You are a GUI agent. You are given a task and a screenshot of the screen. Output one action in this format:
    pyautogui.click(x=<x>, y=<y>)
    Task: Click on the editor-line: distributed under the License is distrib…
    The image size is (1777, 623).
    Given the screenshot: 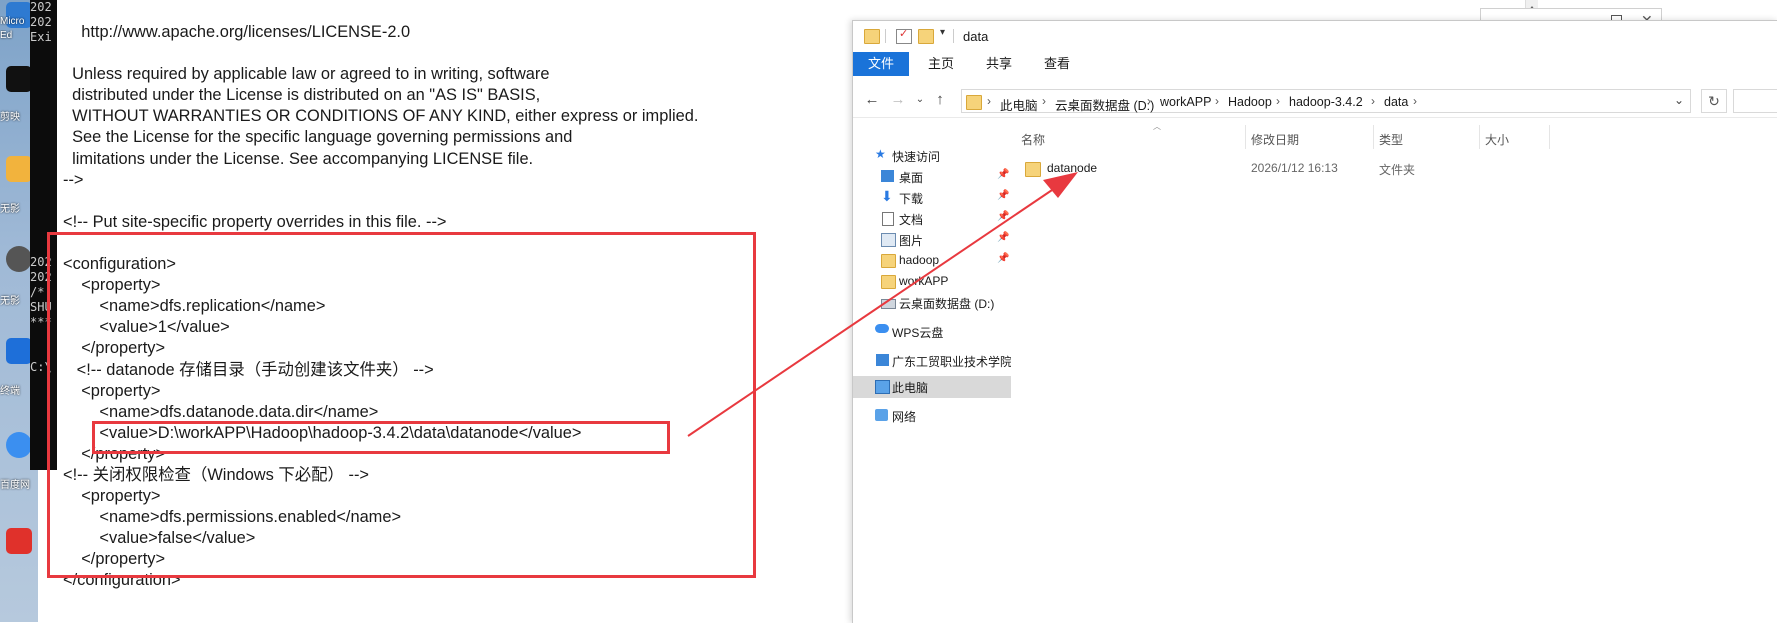 What is the action you would take?
    pyautogui.click(x=302, y=95)
    